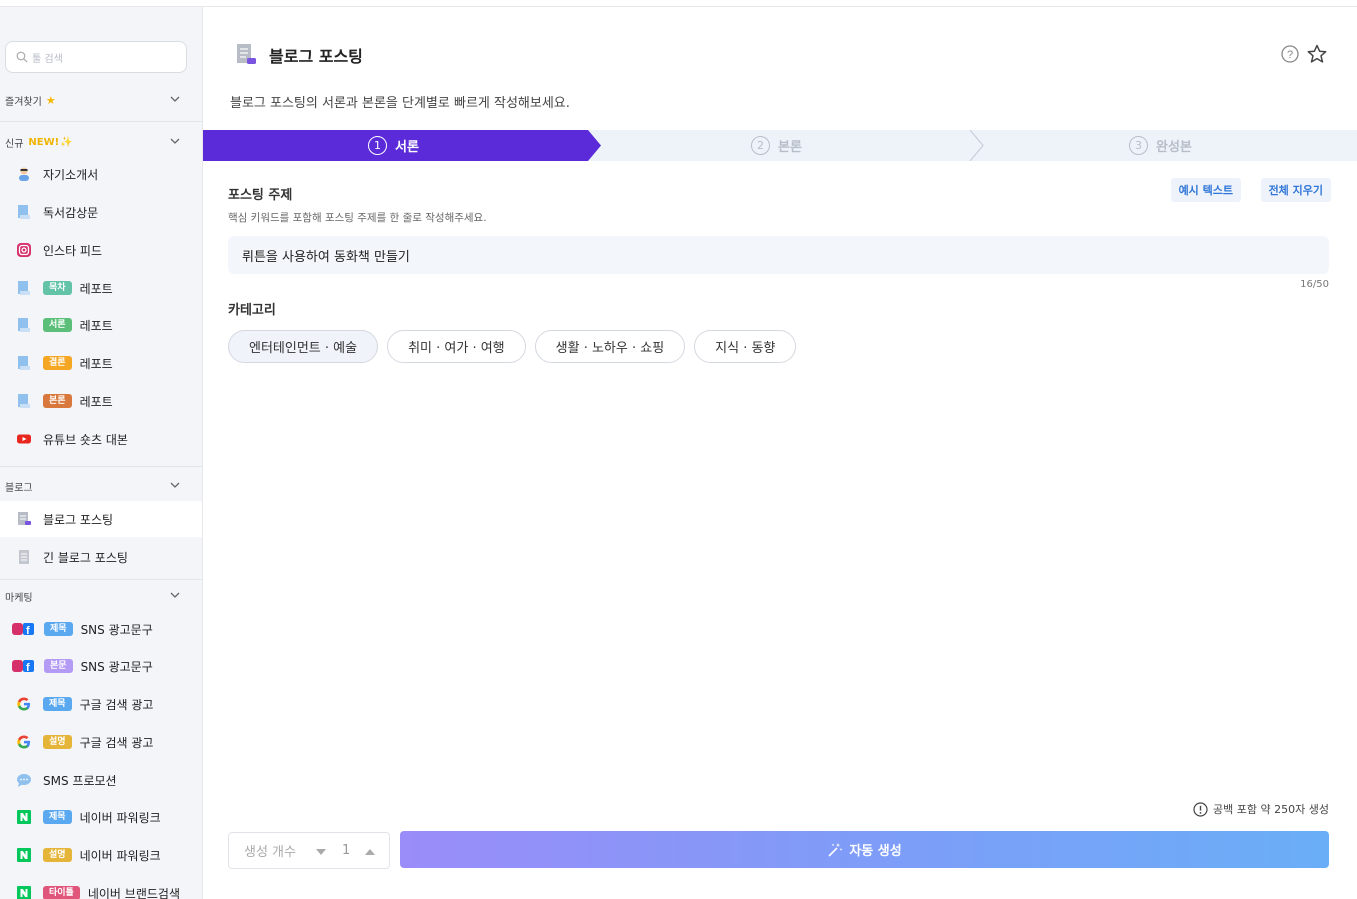 This screenshot has height=899, width=1357. What do you see at coordinates (101, 325) in the screenshot?
I see `sidebar-item-report-intro: 서론 레포트` at bounding box center [101, 325].